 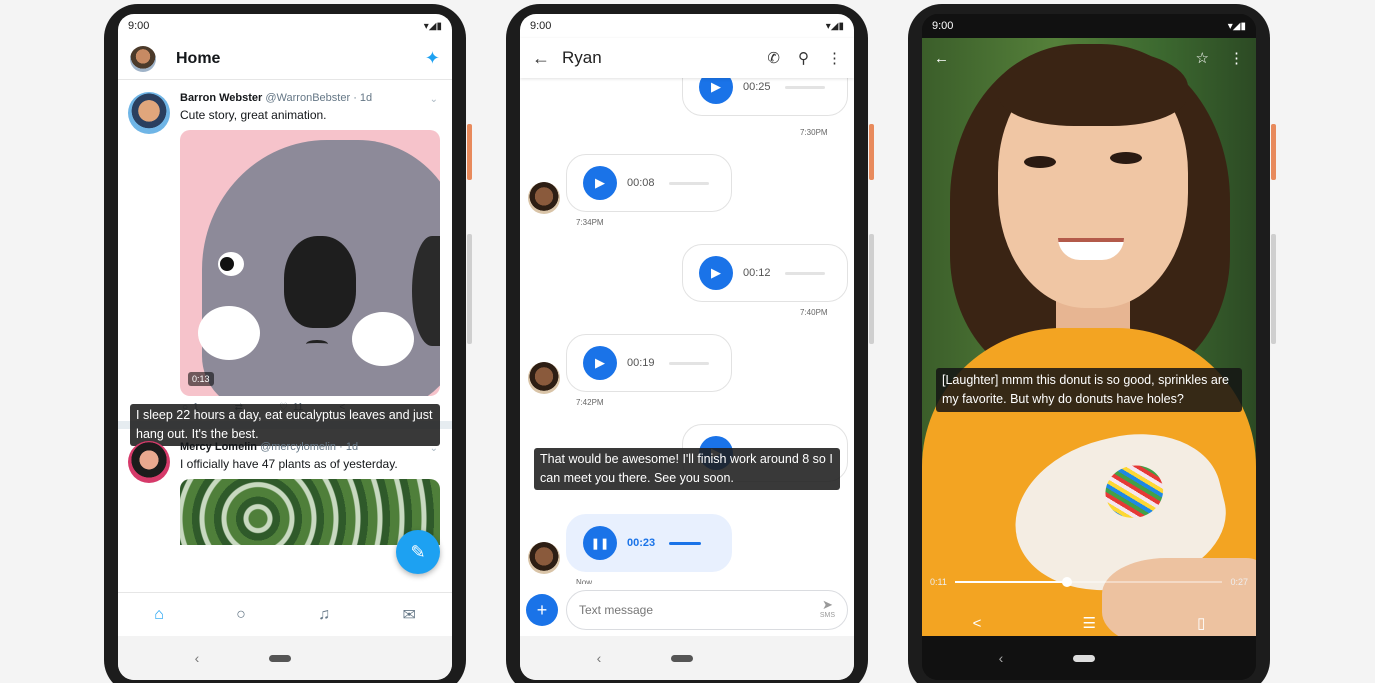 I want to click on message-time: 7:42PM, so click(x=590, y=402).